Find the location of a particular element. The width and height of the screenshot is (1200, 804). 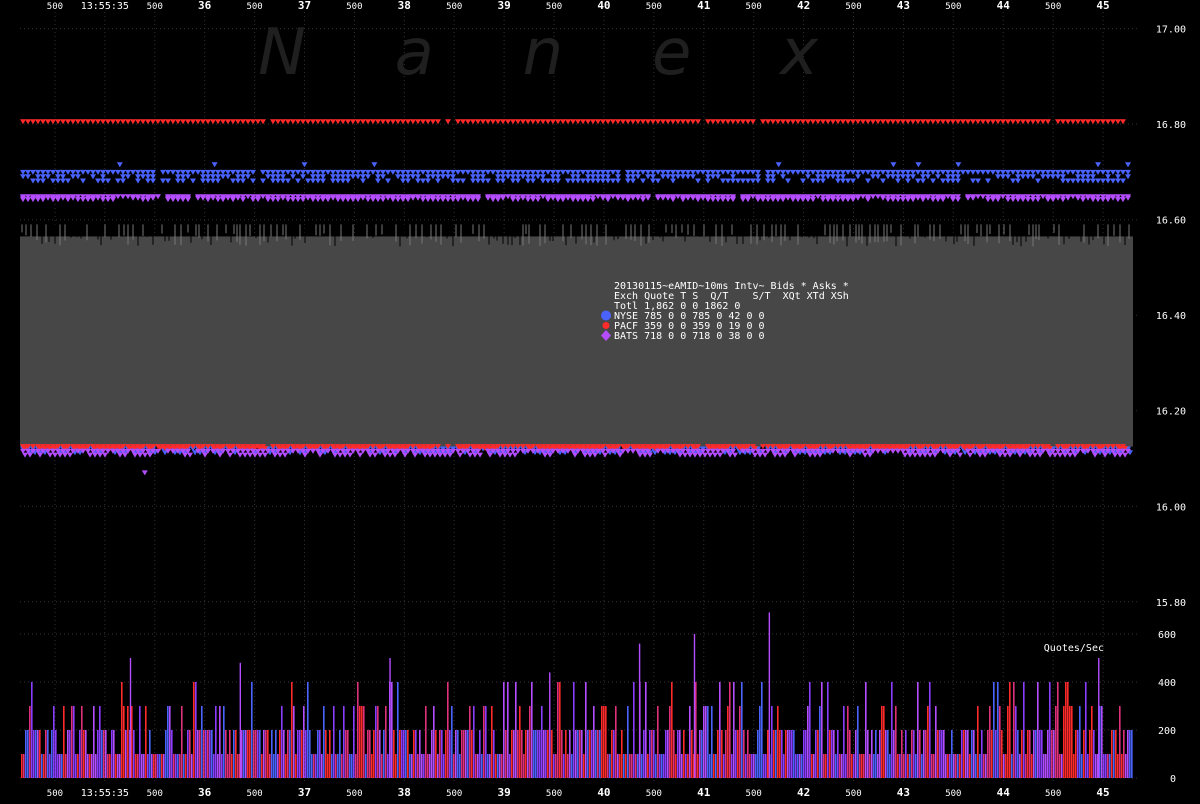

x-tick-label: 39 is located at coordinates (504, 6).